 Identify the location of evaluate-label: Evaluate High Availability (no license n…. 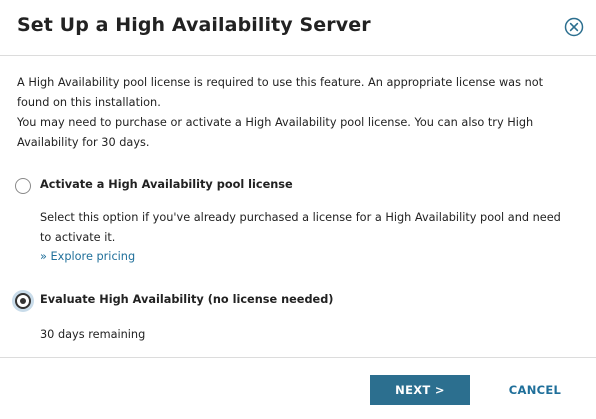
(187, 299).